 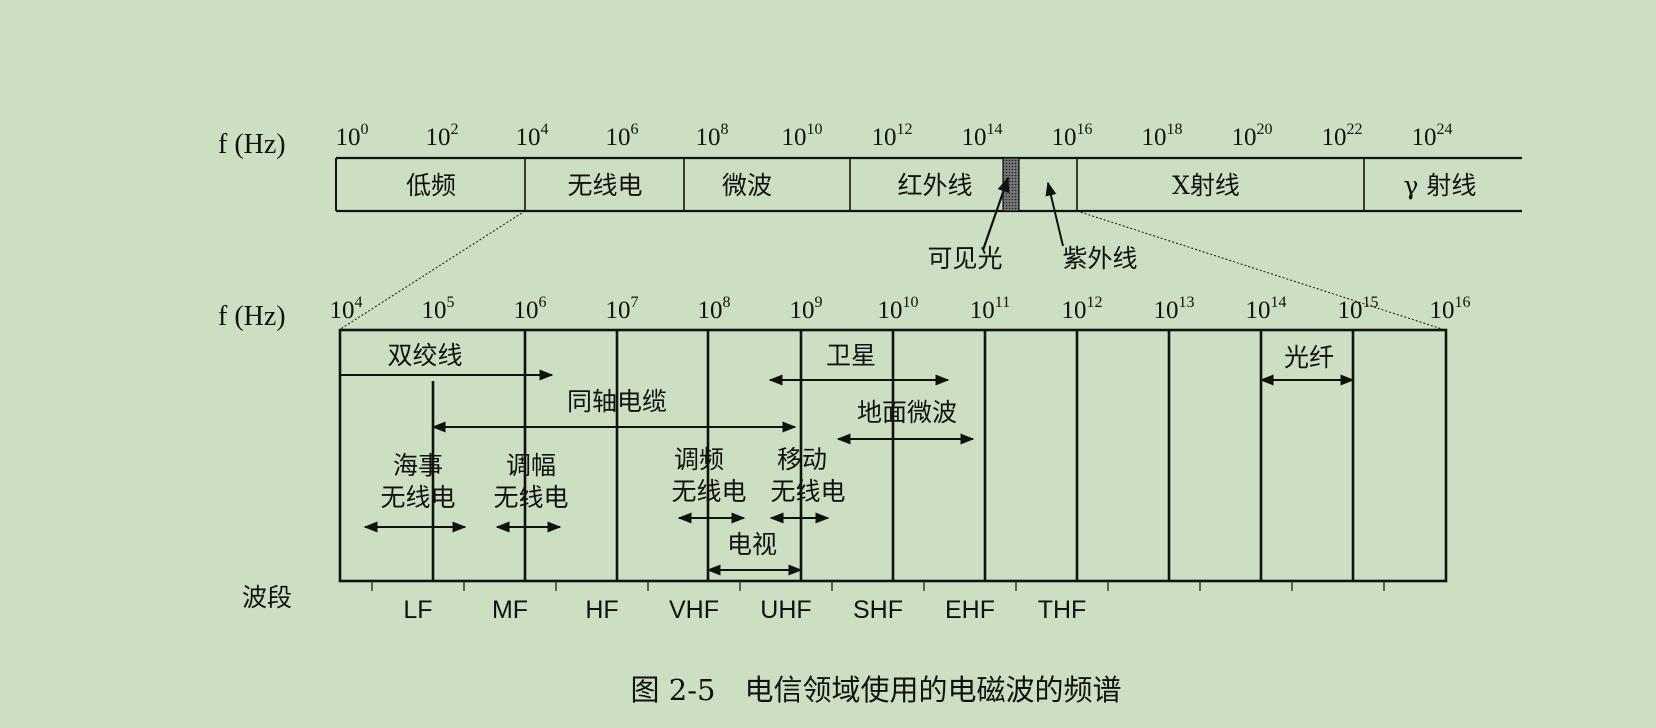 What do you see at coordinates (418, 465) in the screenshot?
I see `maritime-radio-line1: 海事` at bounding box center [418, 465].